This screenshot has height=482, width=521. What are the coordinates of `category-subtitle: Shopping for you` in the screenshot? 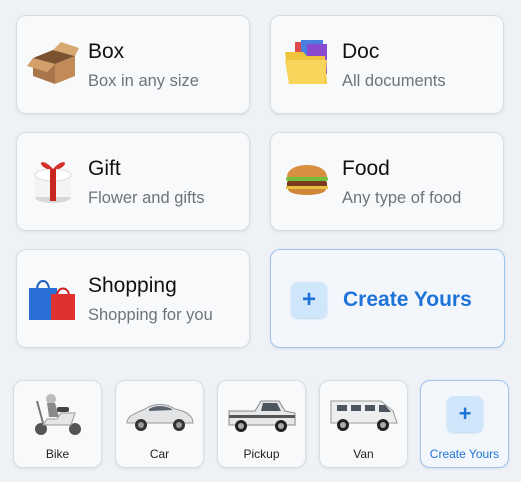 It's located at (150, 315).